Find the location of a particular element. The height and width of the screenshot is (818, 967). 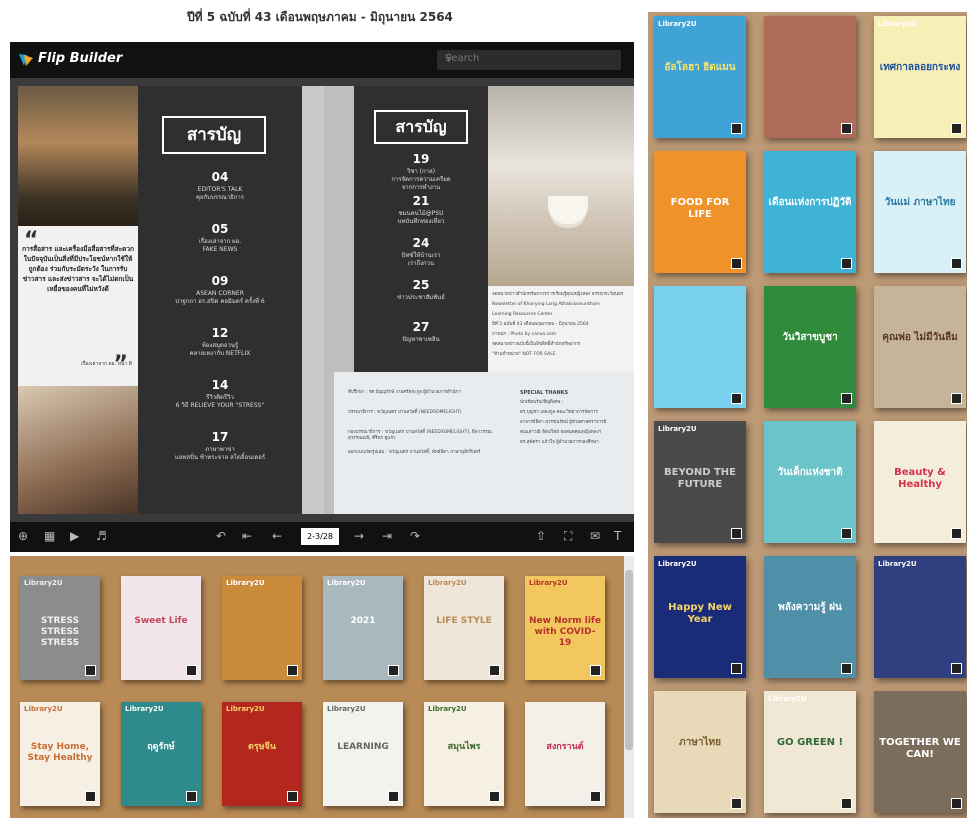

toc-entry-text: บิทซ์ให้บ้านเรา is located at coordinates (421, 256).